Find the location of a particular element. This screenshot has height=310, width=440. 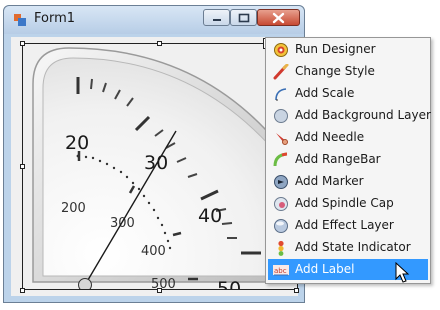

minimize-icon is located at coordinates (217, 20).